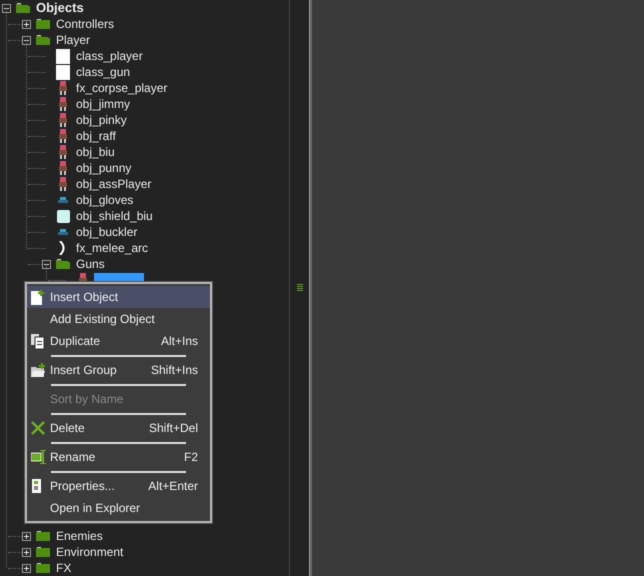 The height and width of the screenshot is (576, 644). Describe the element at coordinates (109, 56) in the screenshot. I see `tree-item-label: class_player` at that location.